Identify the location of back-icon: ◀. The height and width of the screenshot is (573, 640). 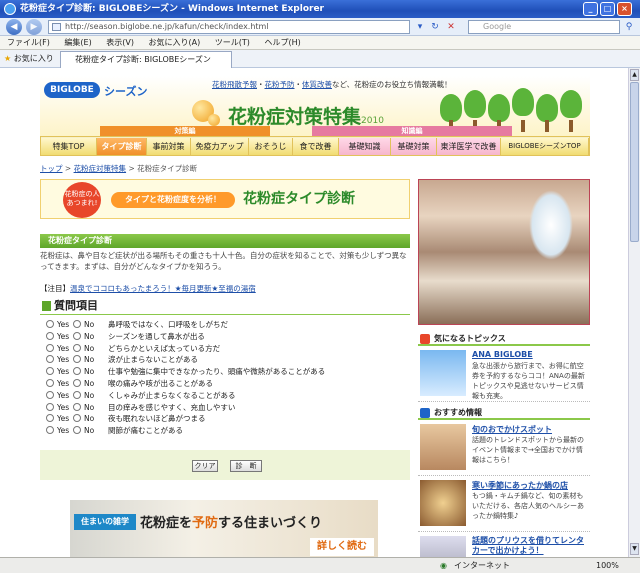
(14, 27).